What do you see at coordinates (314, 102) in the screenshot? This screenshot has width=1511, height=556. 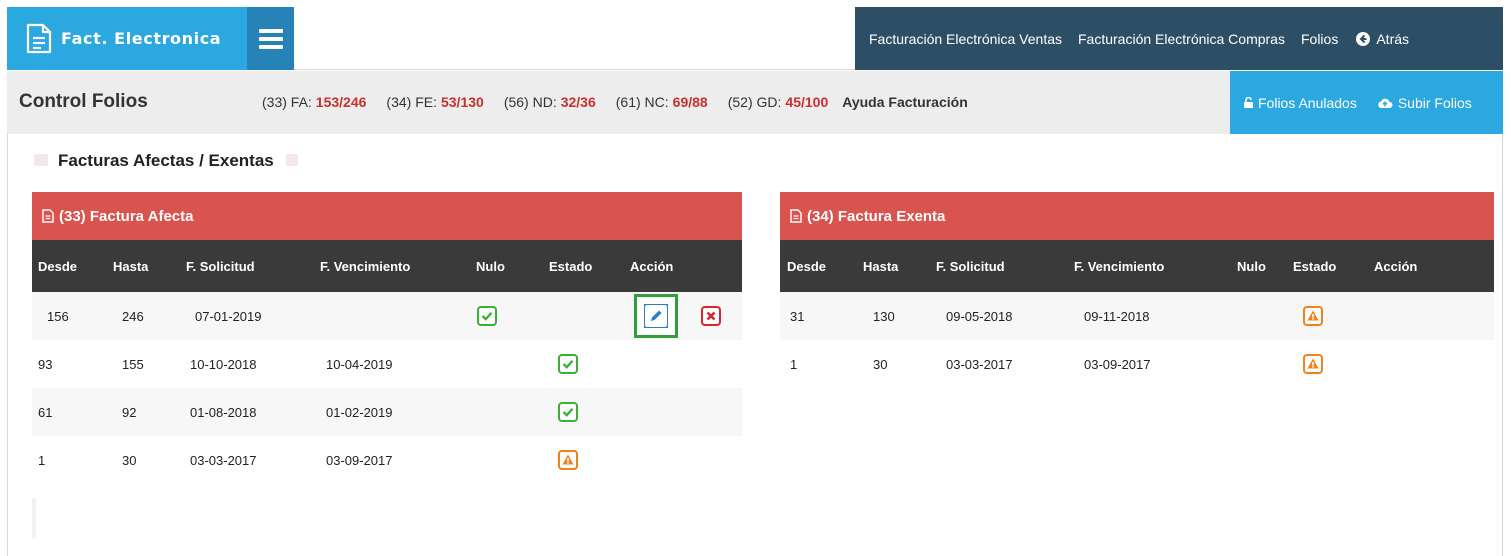 I see `counter-fa: (33) FA: 153/246` at bounding box center [314, 102].